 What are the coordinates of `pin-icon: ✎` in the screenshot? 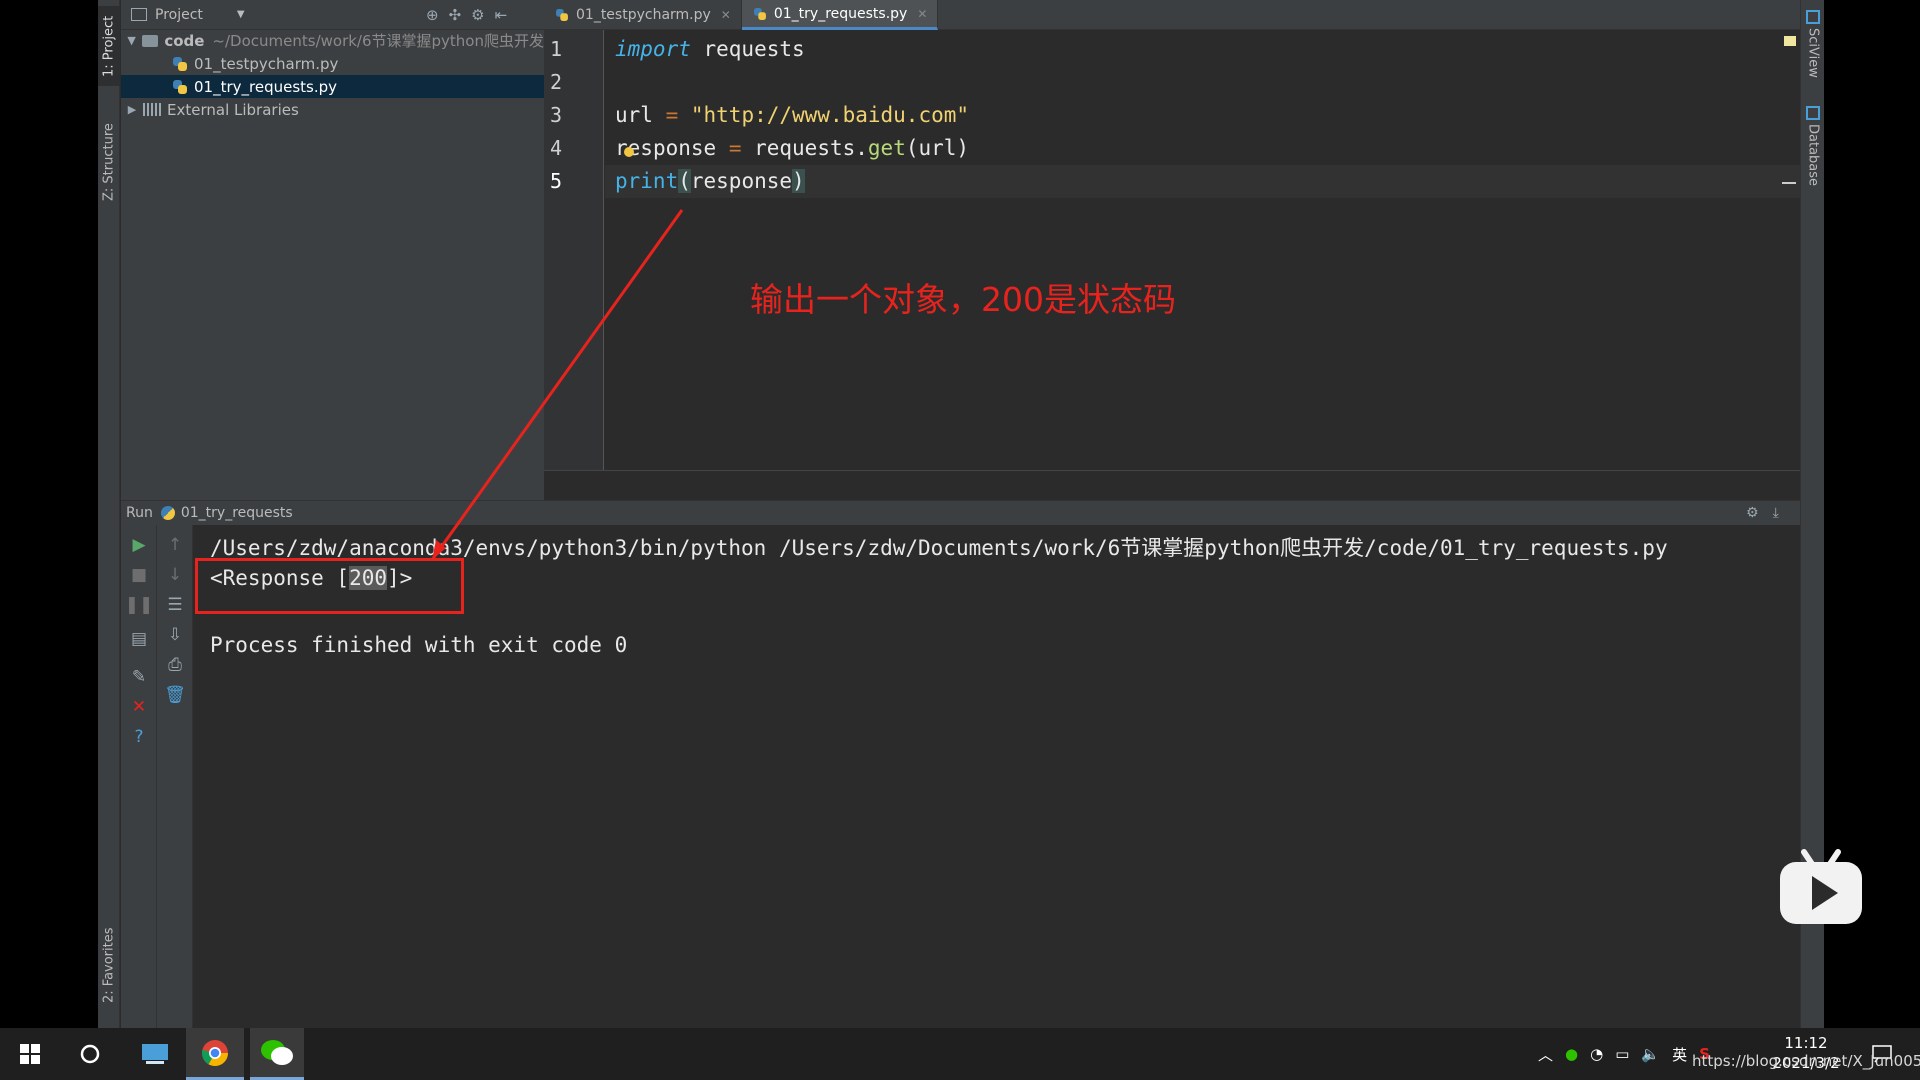 It's located at (139, 677).